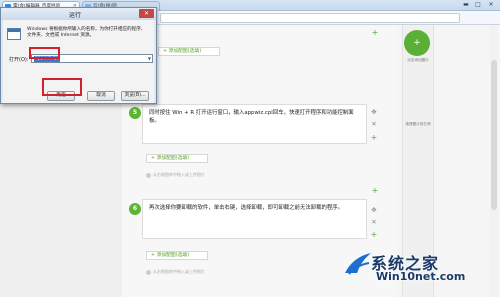  Describe the element at coordinates (135, 113) in the screenshot. I see `step-number: 5` at that location.